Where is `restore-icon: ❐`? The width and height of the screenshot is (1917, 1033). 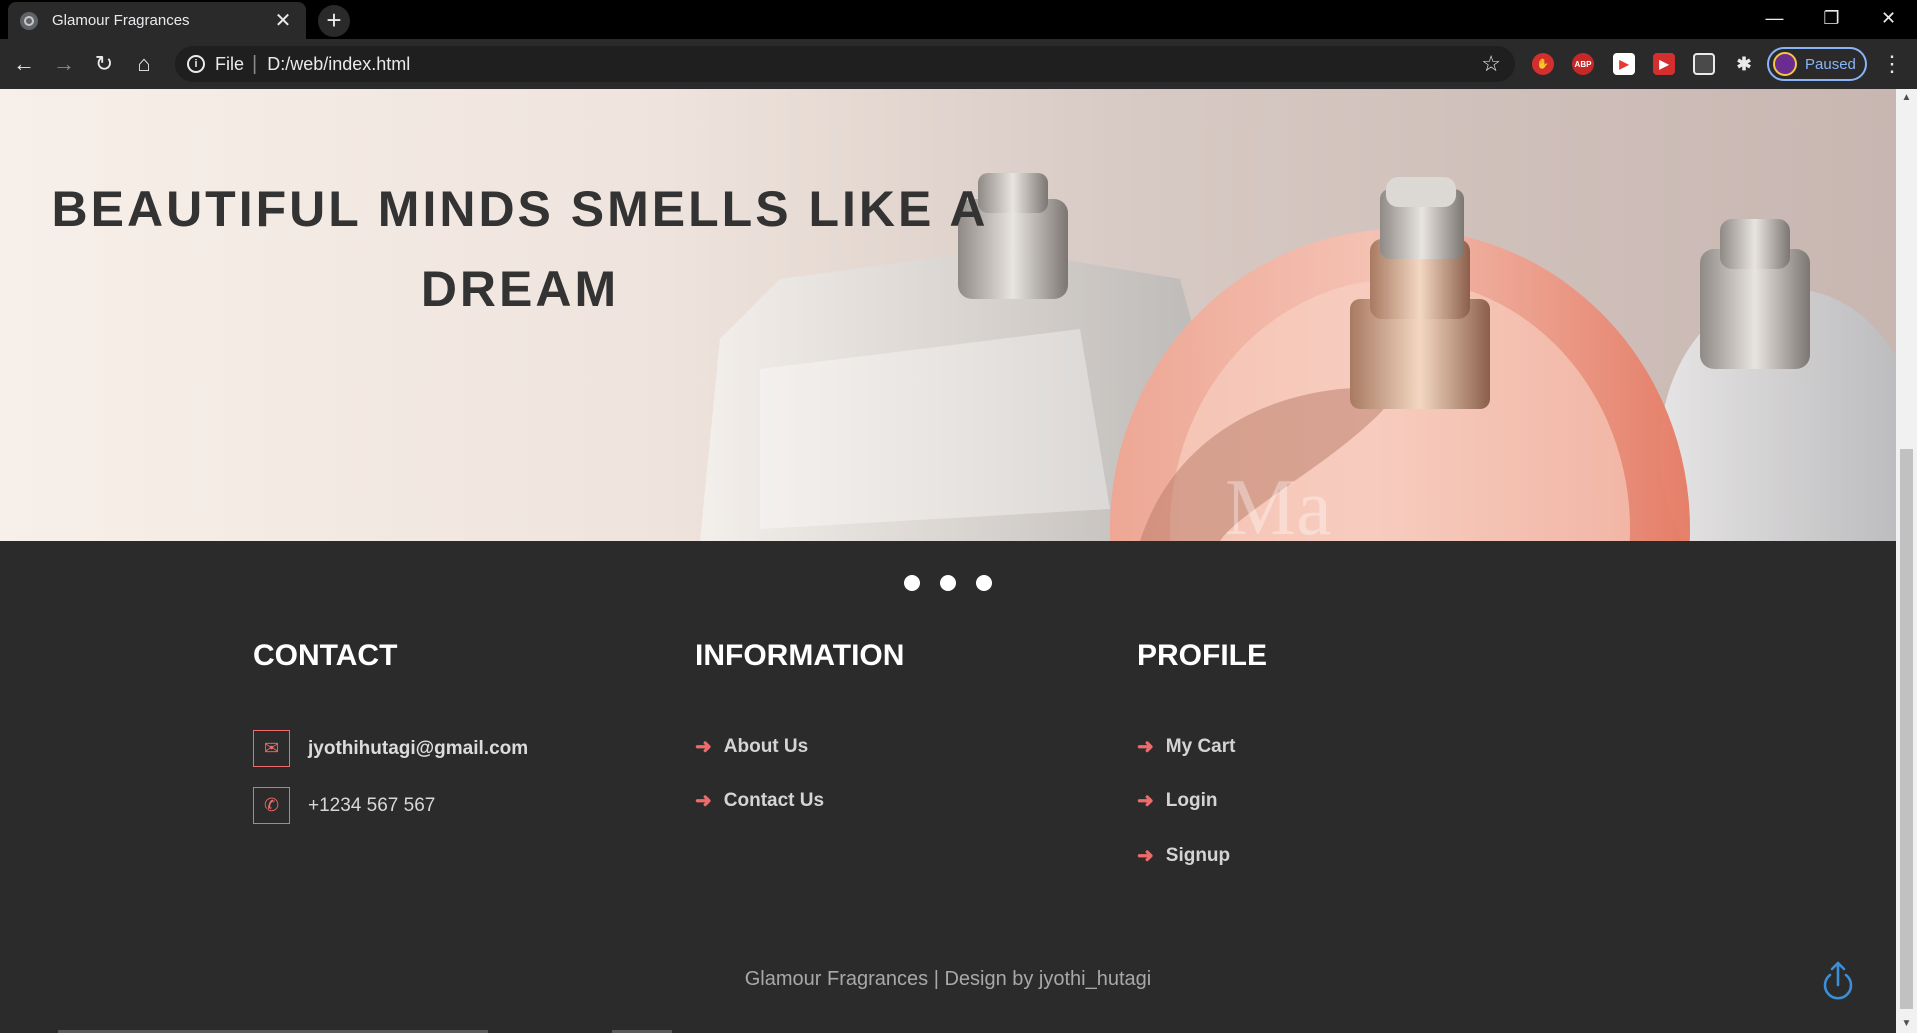
restore-icon: ❐ is located at coordinates (1831, 18).